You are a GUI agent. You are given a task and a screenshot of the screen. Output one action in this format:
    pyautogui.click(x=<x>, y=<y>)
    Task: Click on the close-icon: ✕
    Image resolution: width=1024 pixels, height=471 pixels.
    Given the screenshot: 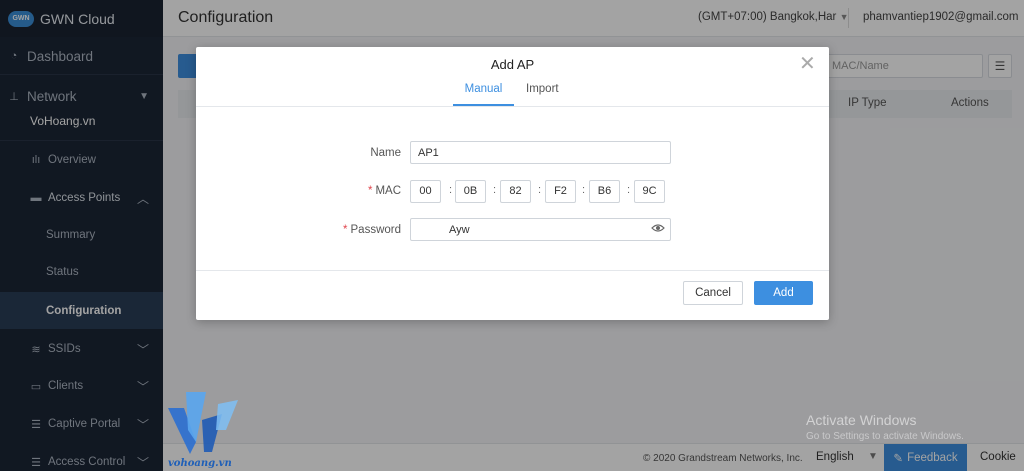 What is the action you would take?
    pyautogui.click(x=807, y=64)
    